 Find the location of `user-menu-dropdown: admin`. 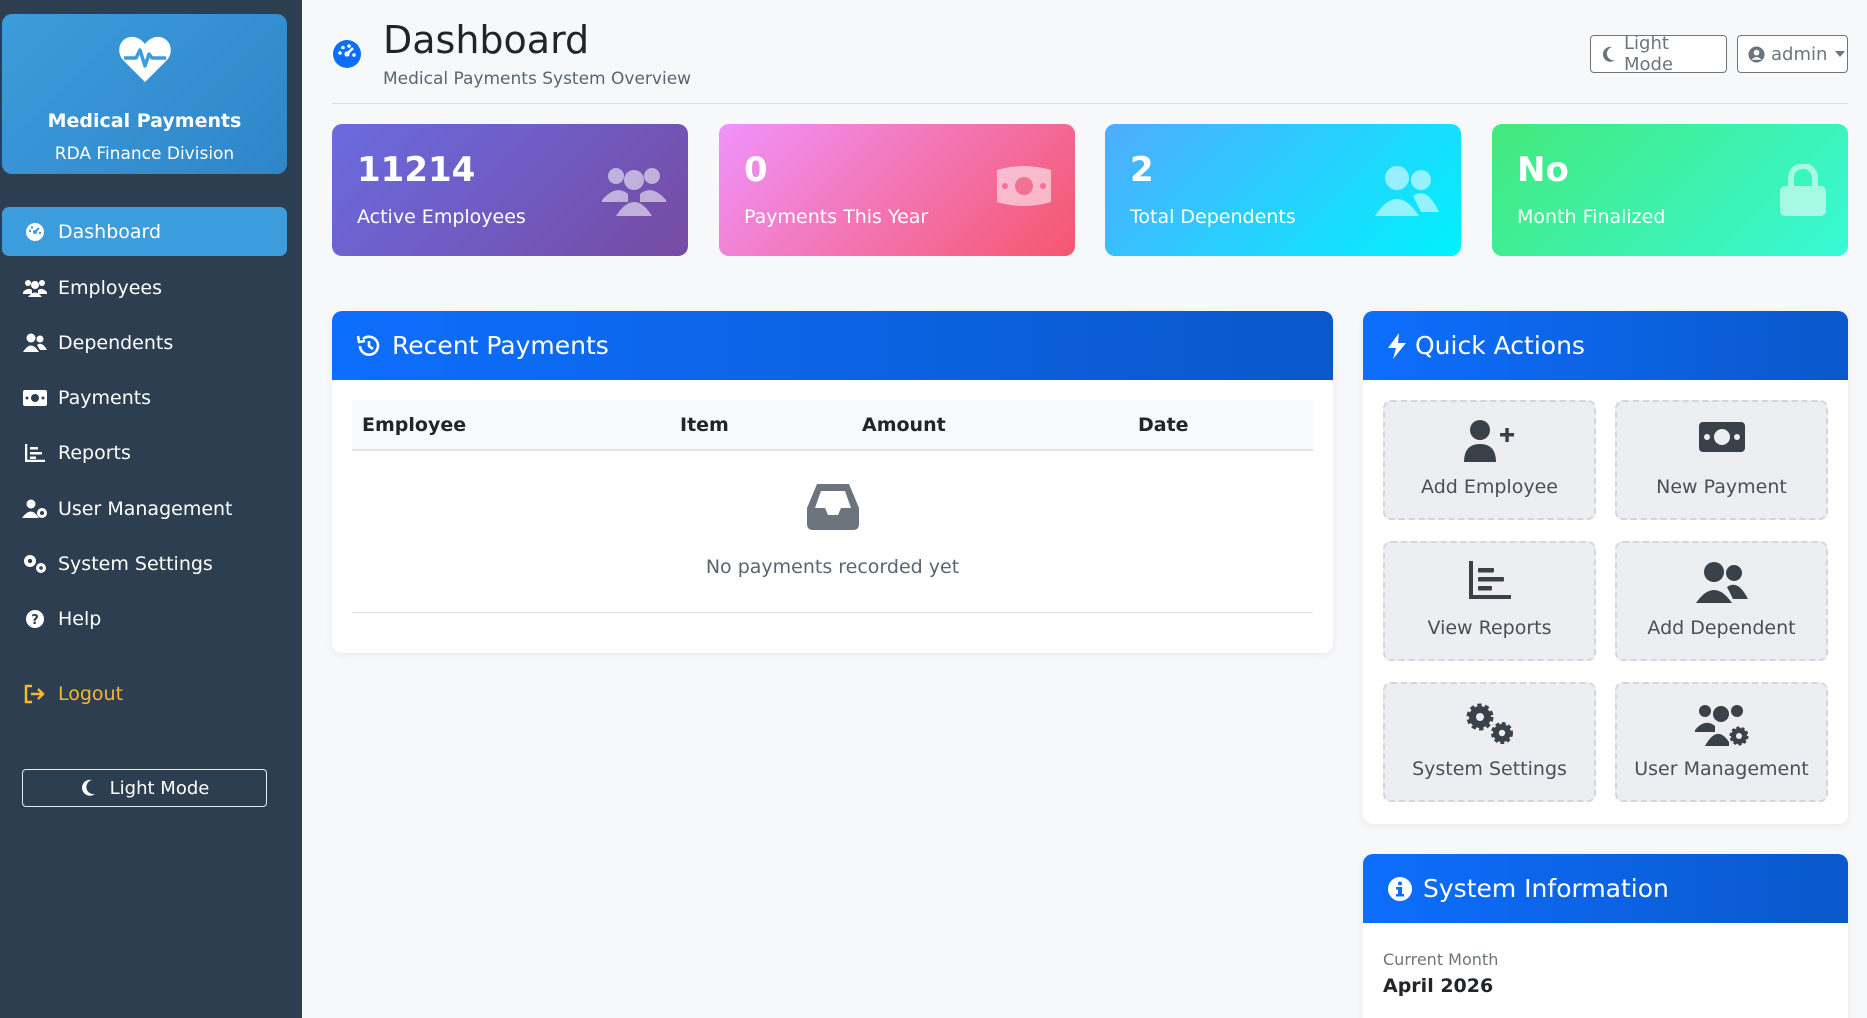

user-menu-dropdown: admin is located at coordinates (1792, 54).